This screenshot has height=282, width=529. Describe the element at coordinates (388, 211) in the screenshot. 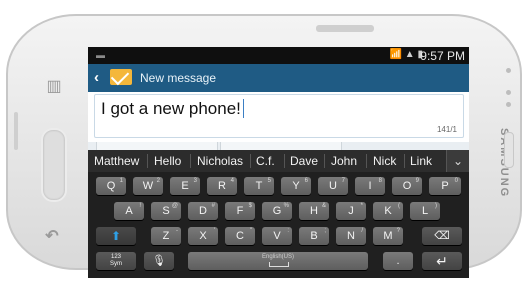

I see `key: K(` at that location.